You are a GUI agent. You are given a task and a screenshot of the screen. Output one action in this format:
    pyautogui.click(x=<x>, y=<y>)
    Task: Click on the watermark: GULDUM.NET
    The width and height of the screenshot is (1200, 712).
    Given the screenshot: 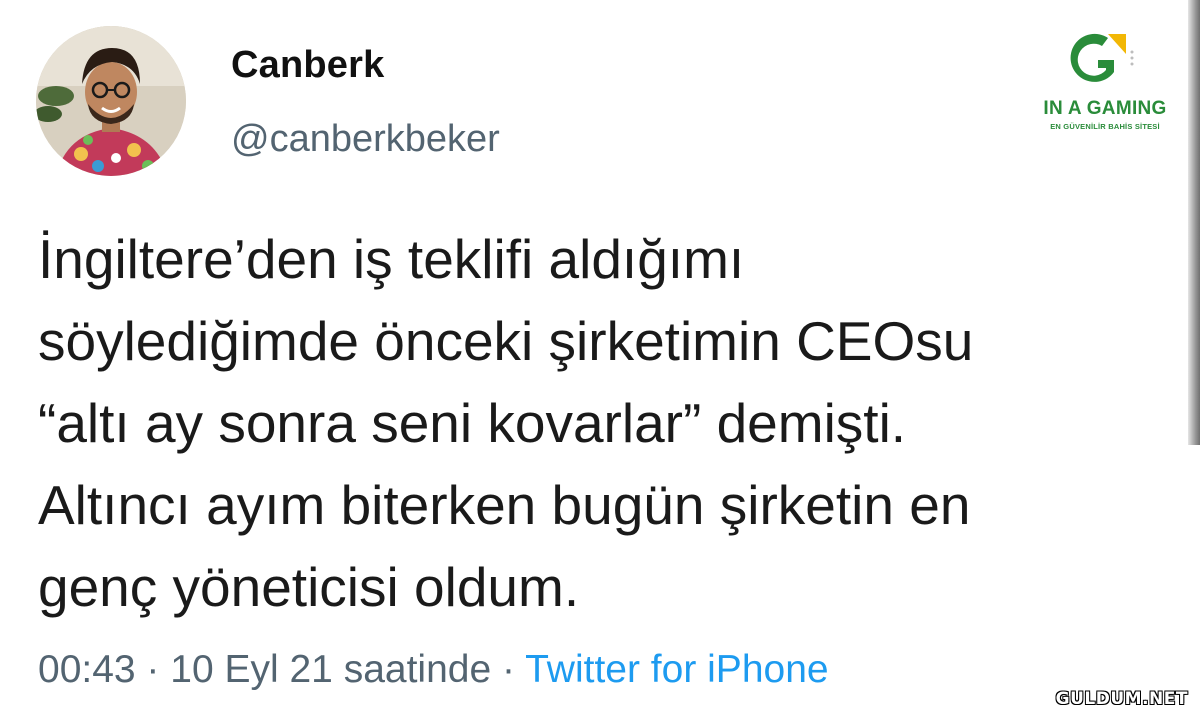 What is the action you would take?
    pyautogui.click(x=1121, y=699)
    